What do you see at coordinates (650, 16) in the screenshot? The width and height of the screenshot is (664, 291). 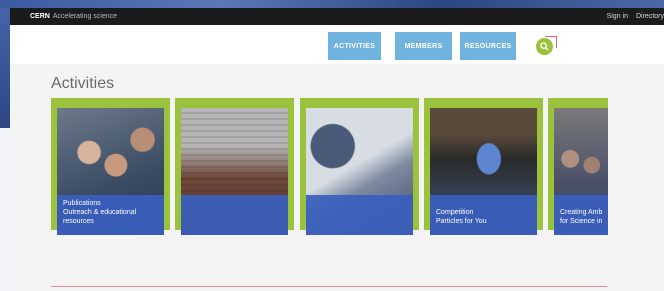 I see `directory-link: Directory` at bounding box center [650, 16].